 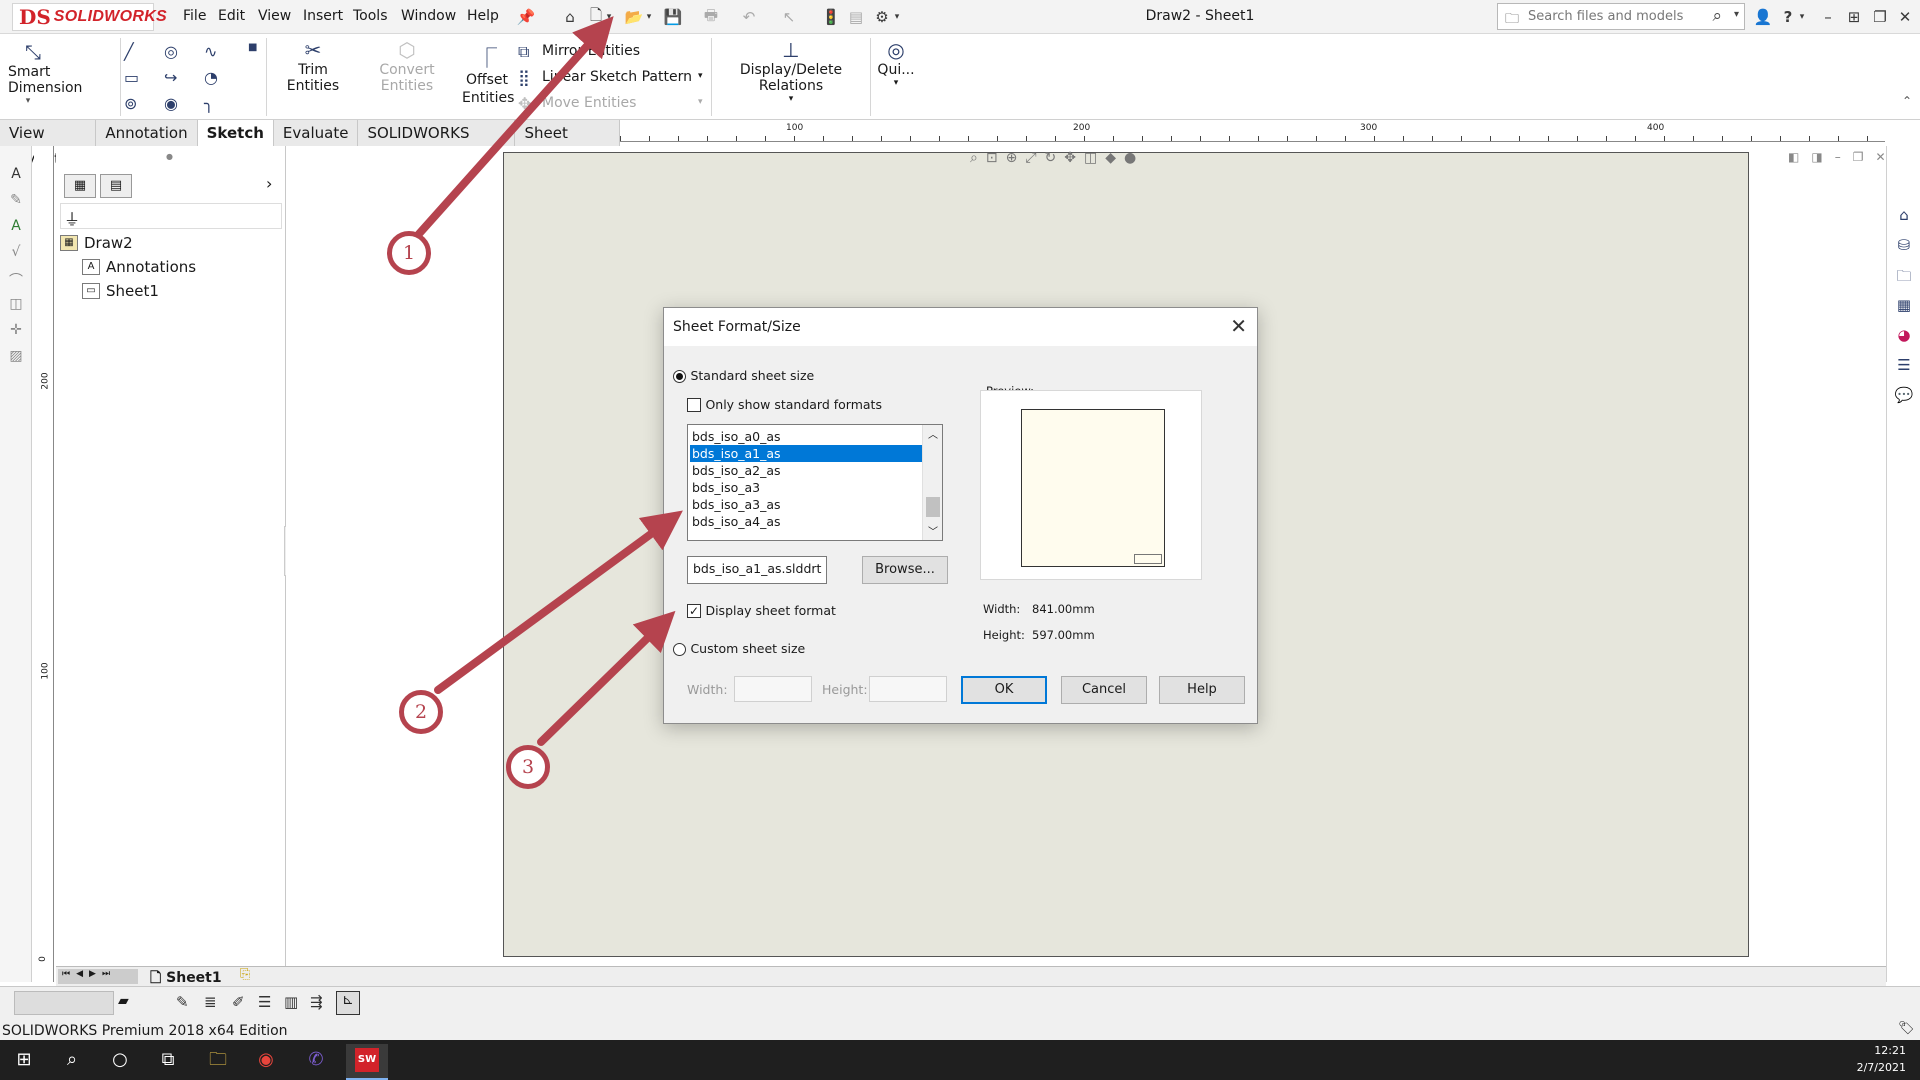 What do you see at coordinates (1621, 16) in the screenshot?
I see `search-input: 🗀 Search files and models ⌕ ▾` at bounding box center [1621, 16].